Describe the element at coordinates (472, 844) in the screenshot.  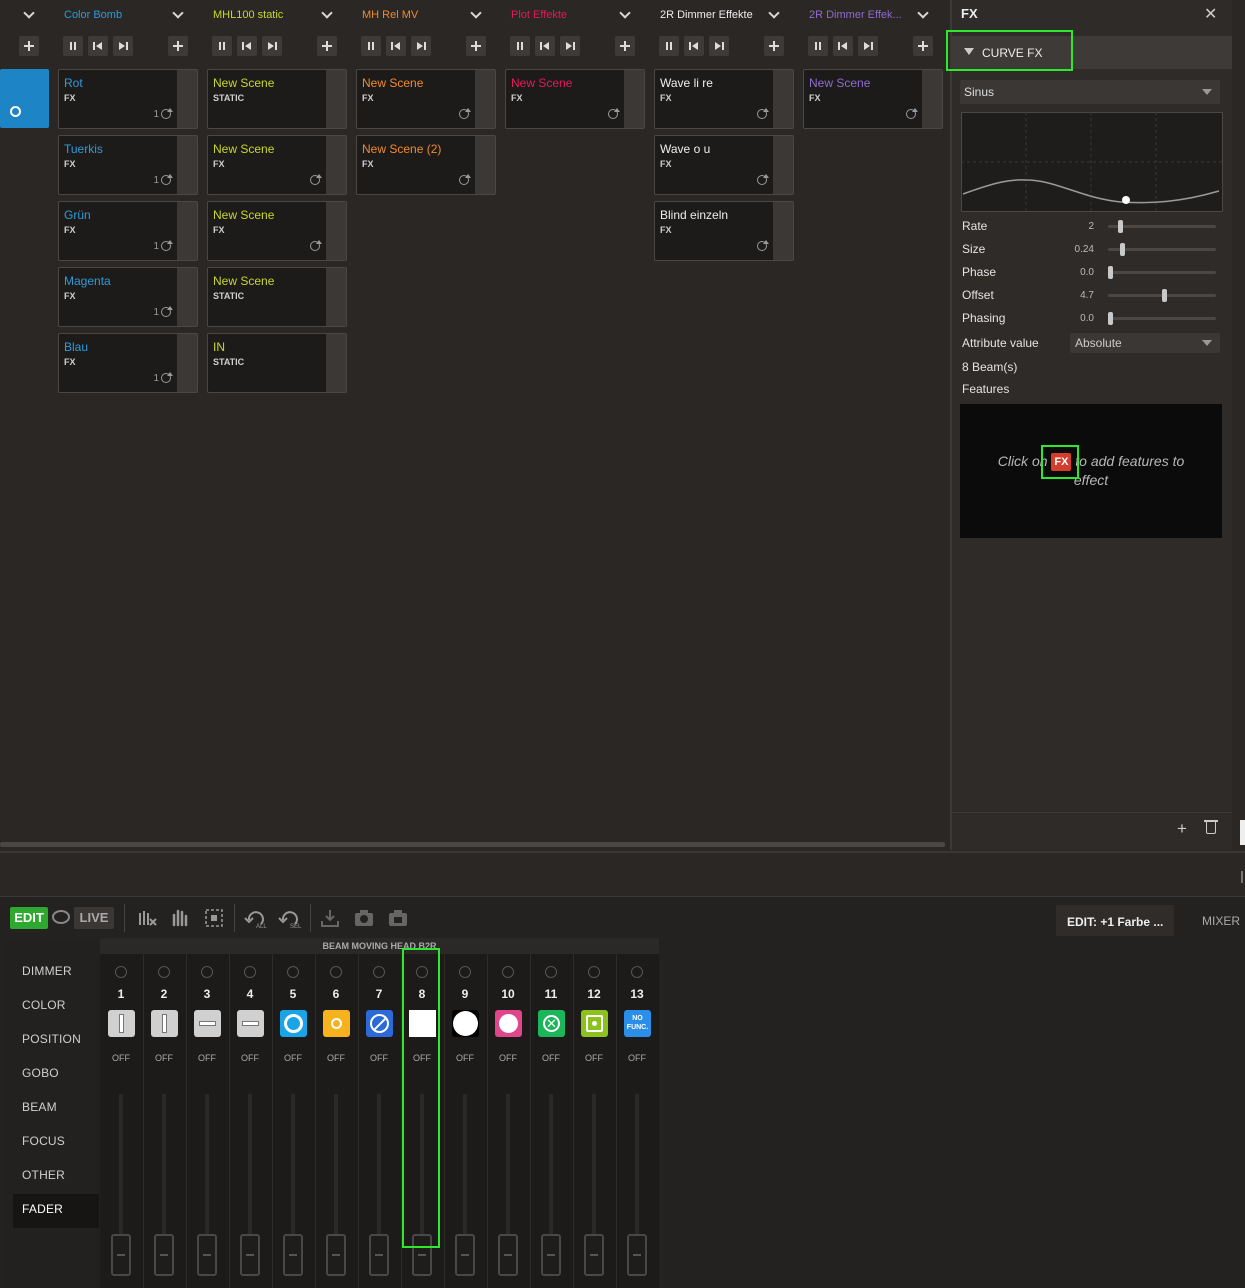
I see `horizontal-scrollbar` at that location.